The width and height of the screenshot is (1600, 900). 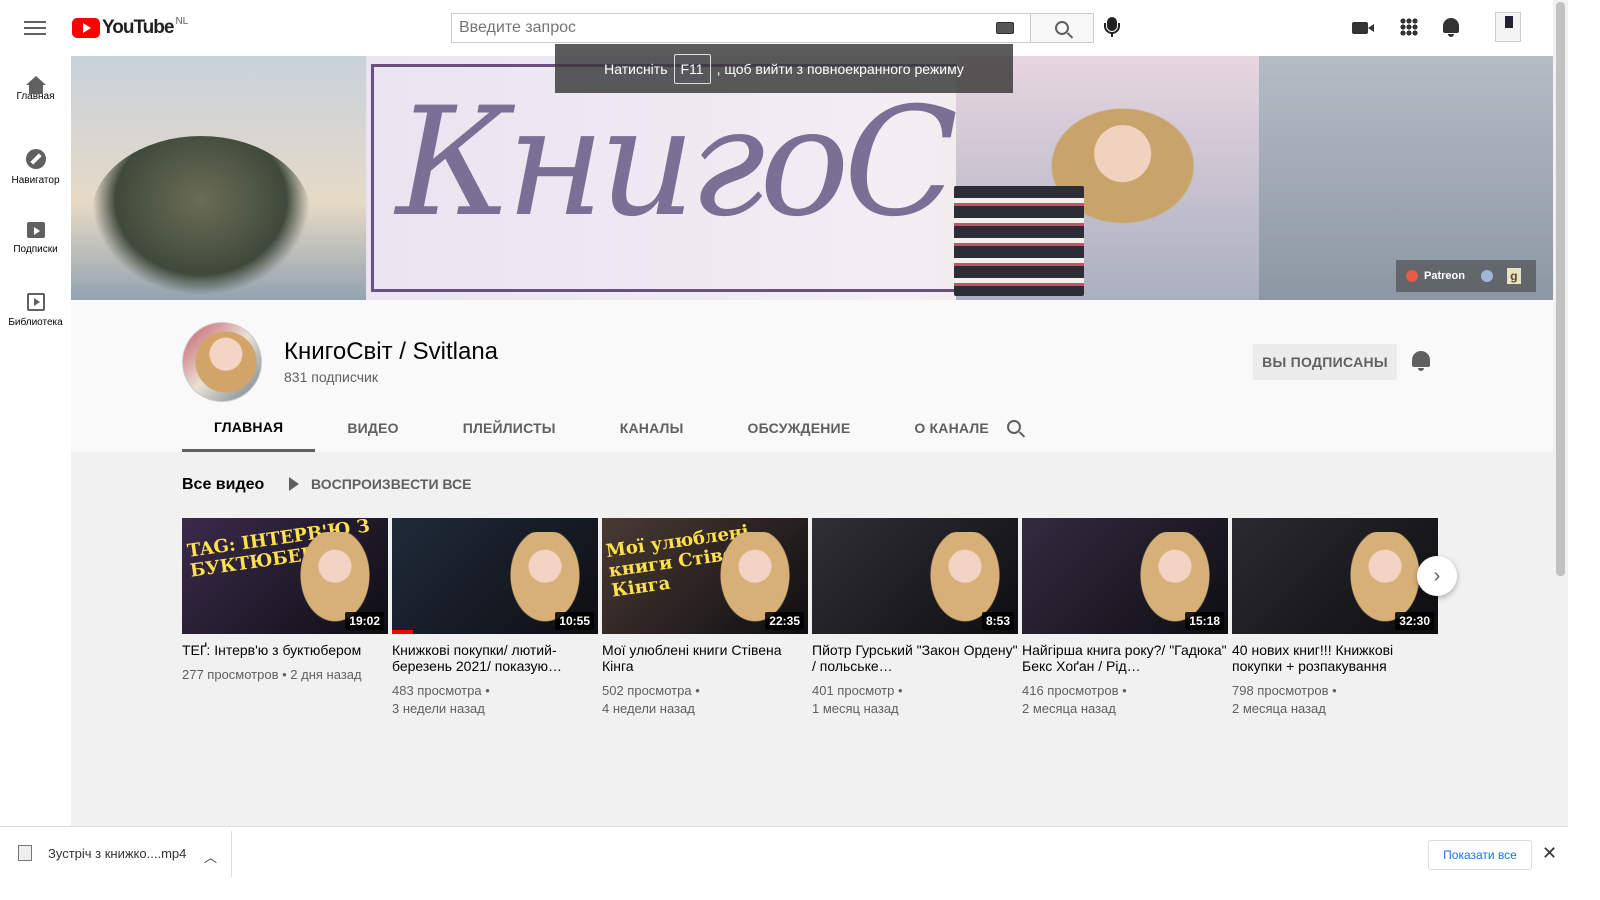 I want to click on mini-guide: Главная Навигатор Подписки Библиотека, so click(x=35, y=441).